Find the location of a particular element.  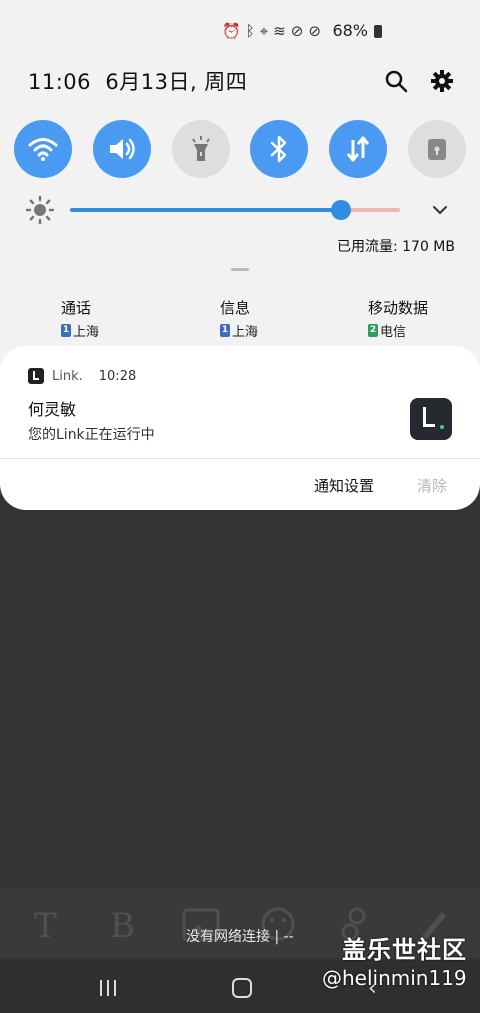

notification-time: 10:28 is located at coordinates (117, 376).